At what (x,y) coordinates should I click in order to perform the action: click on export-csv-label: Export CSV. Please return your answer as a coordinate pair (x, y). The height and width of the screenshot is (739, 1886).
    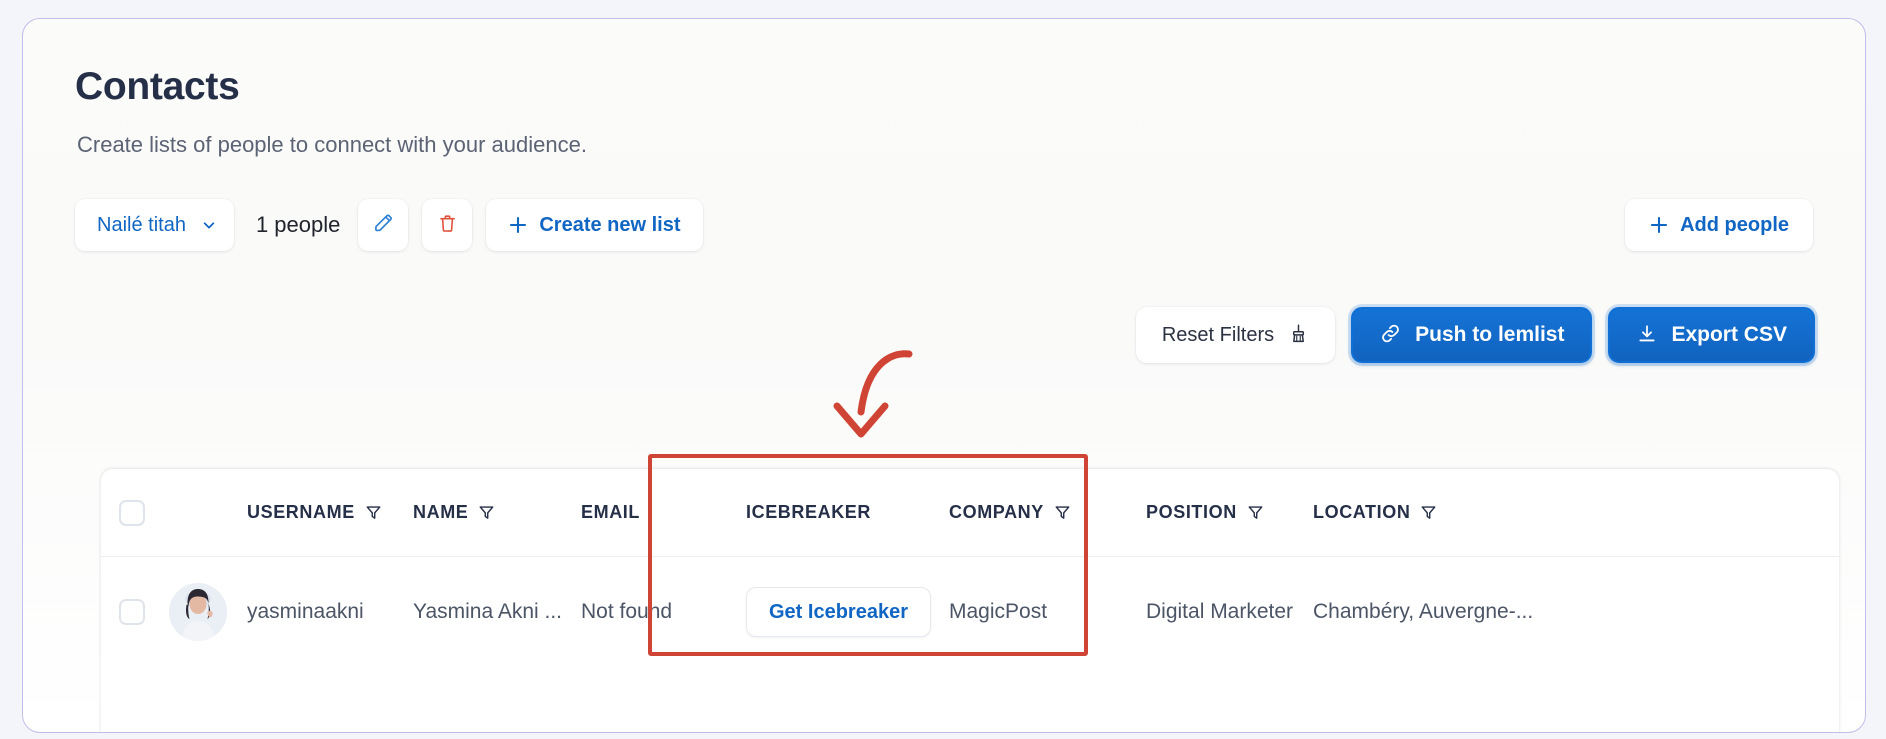
    Looking at the image, I should click on (1729, 334).